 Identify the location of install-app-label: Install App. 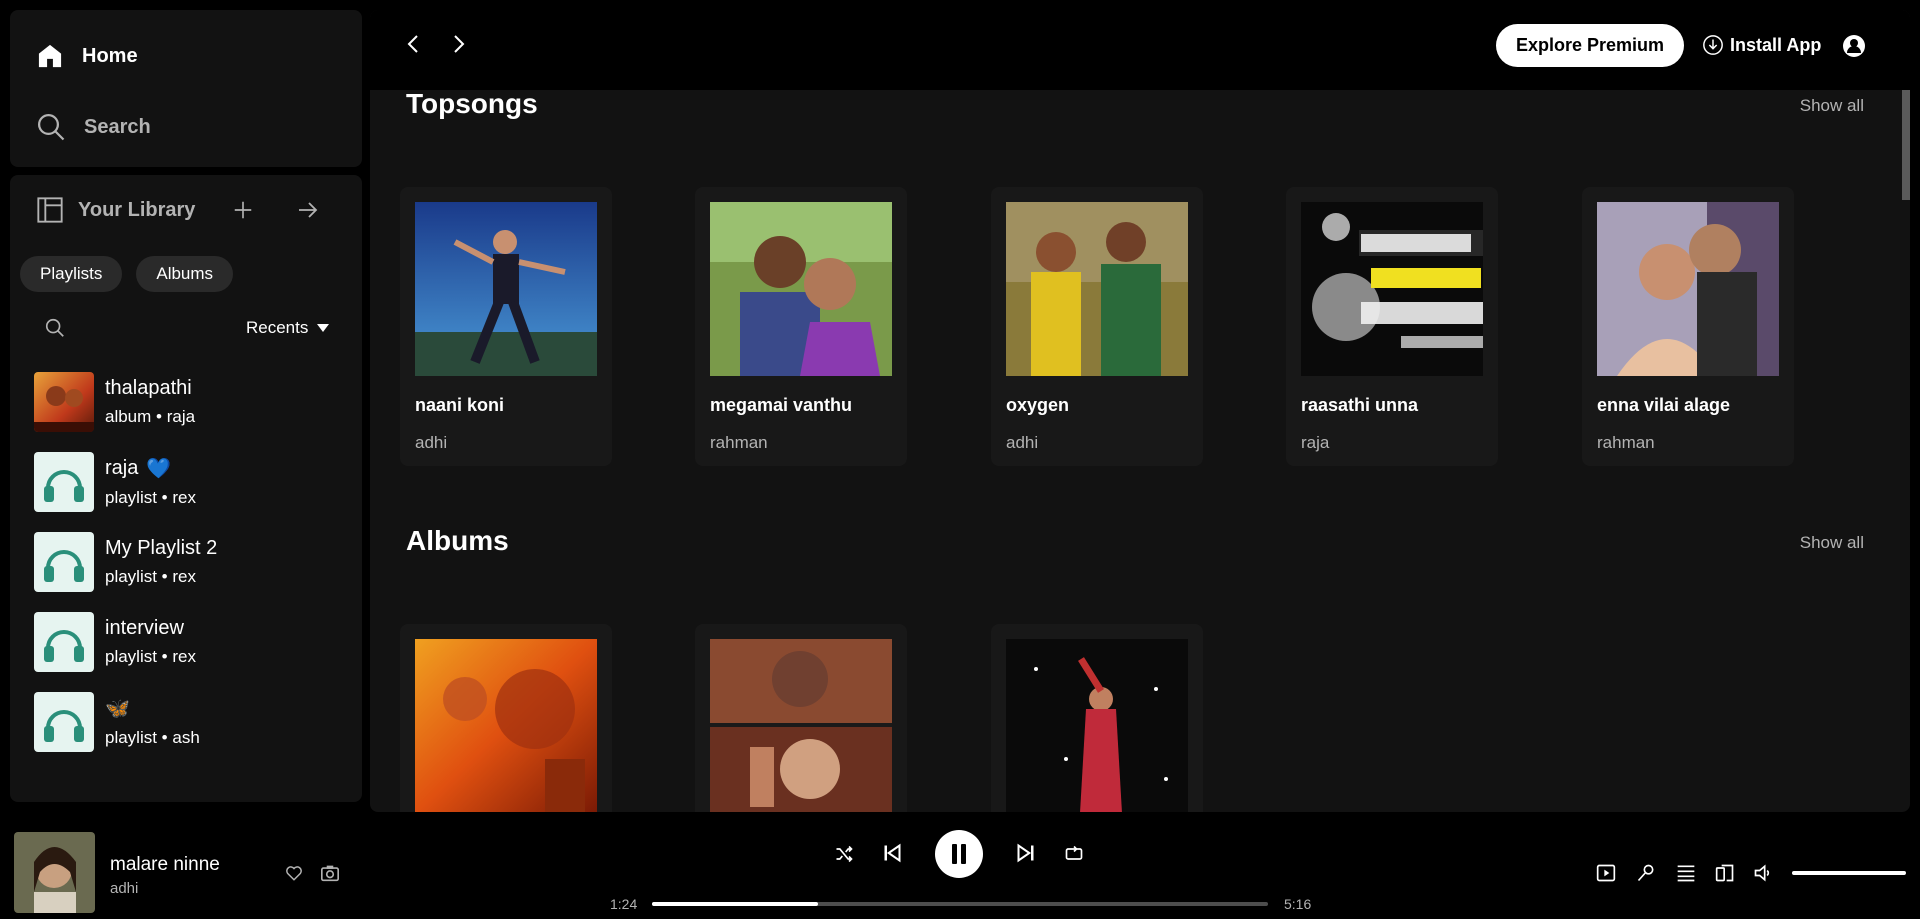
(1776, 44).